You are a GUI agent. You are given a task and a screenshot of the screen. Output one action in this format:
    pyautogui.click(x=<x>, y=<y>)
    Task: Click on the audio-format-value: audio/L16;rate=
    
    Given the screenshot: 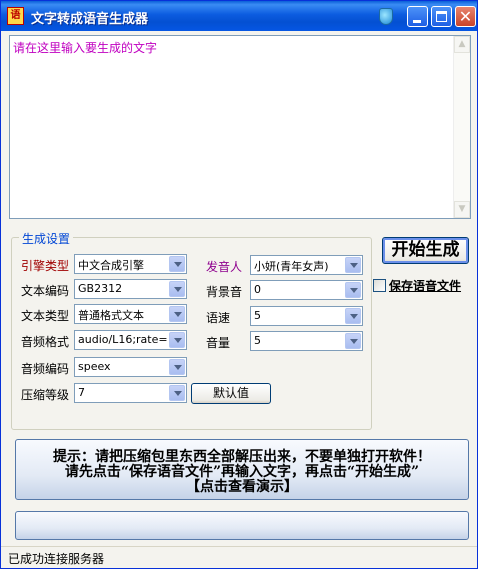 What is the action you would take?
    pyautogui.click(x=123, y=339)
    